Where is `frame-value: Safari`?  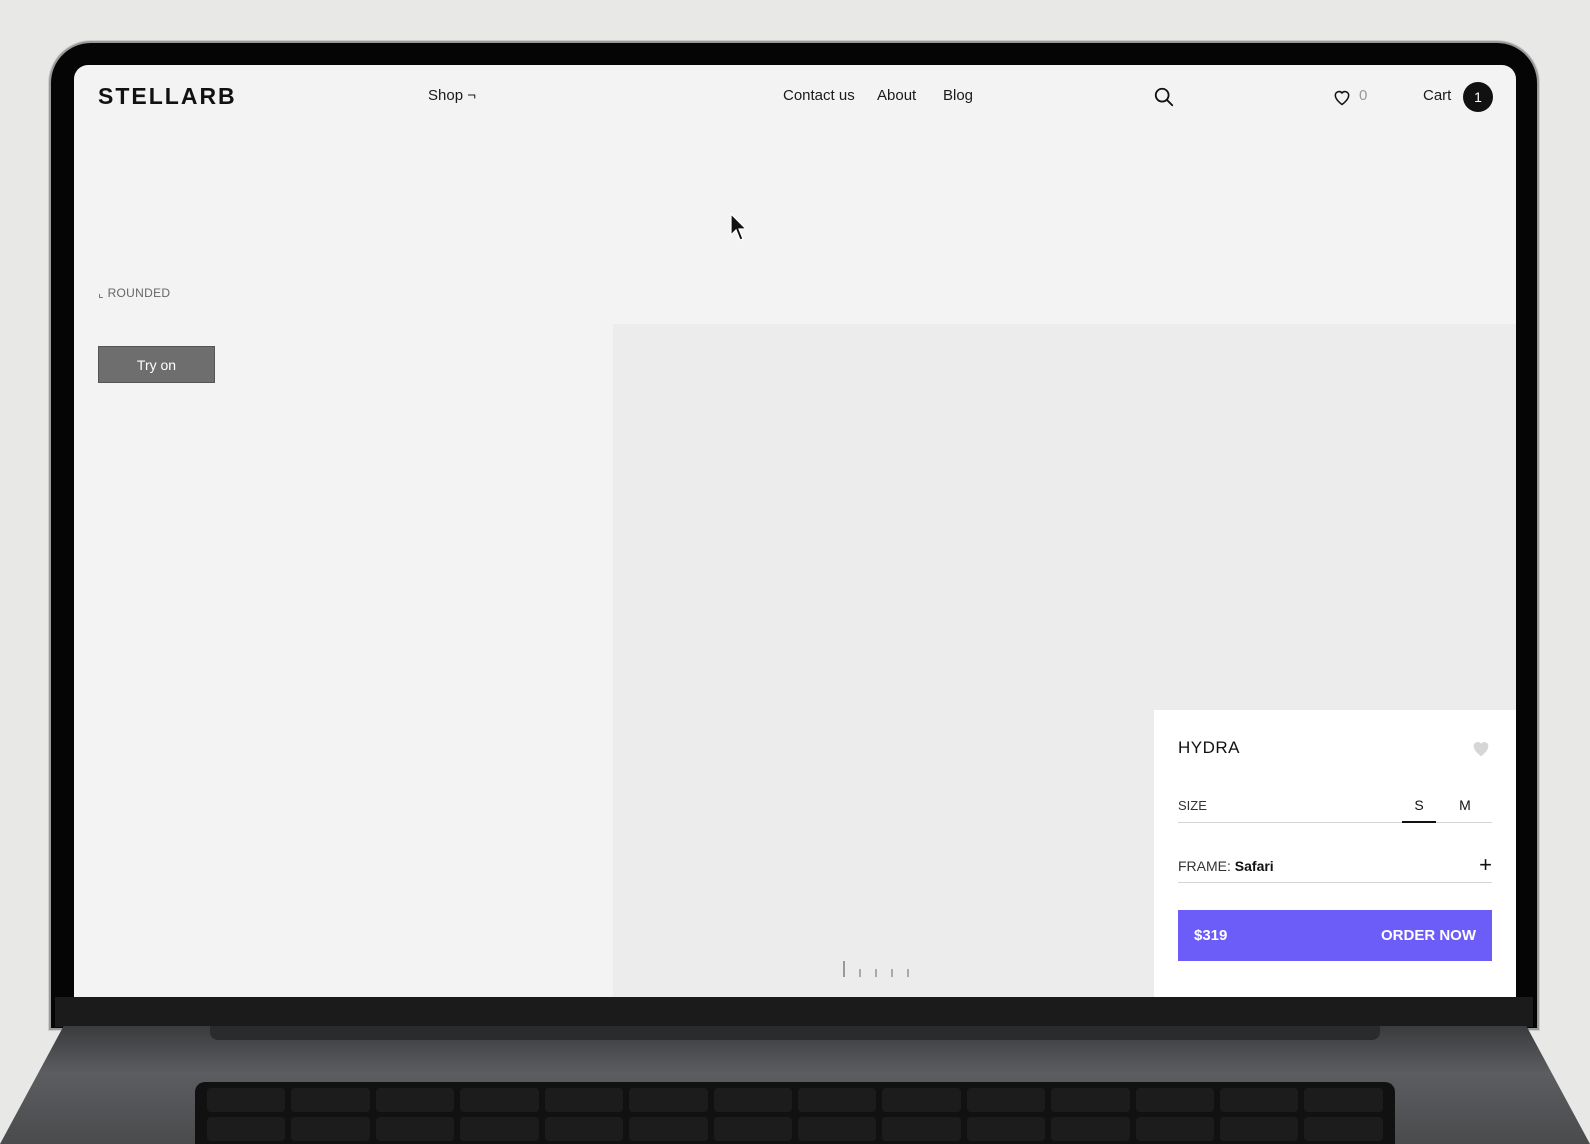 frame-value: Safari is located at coordinates (1254, 866).